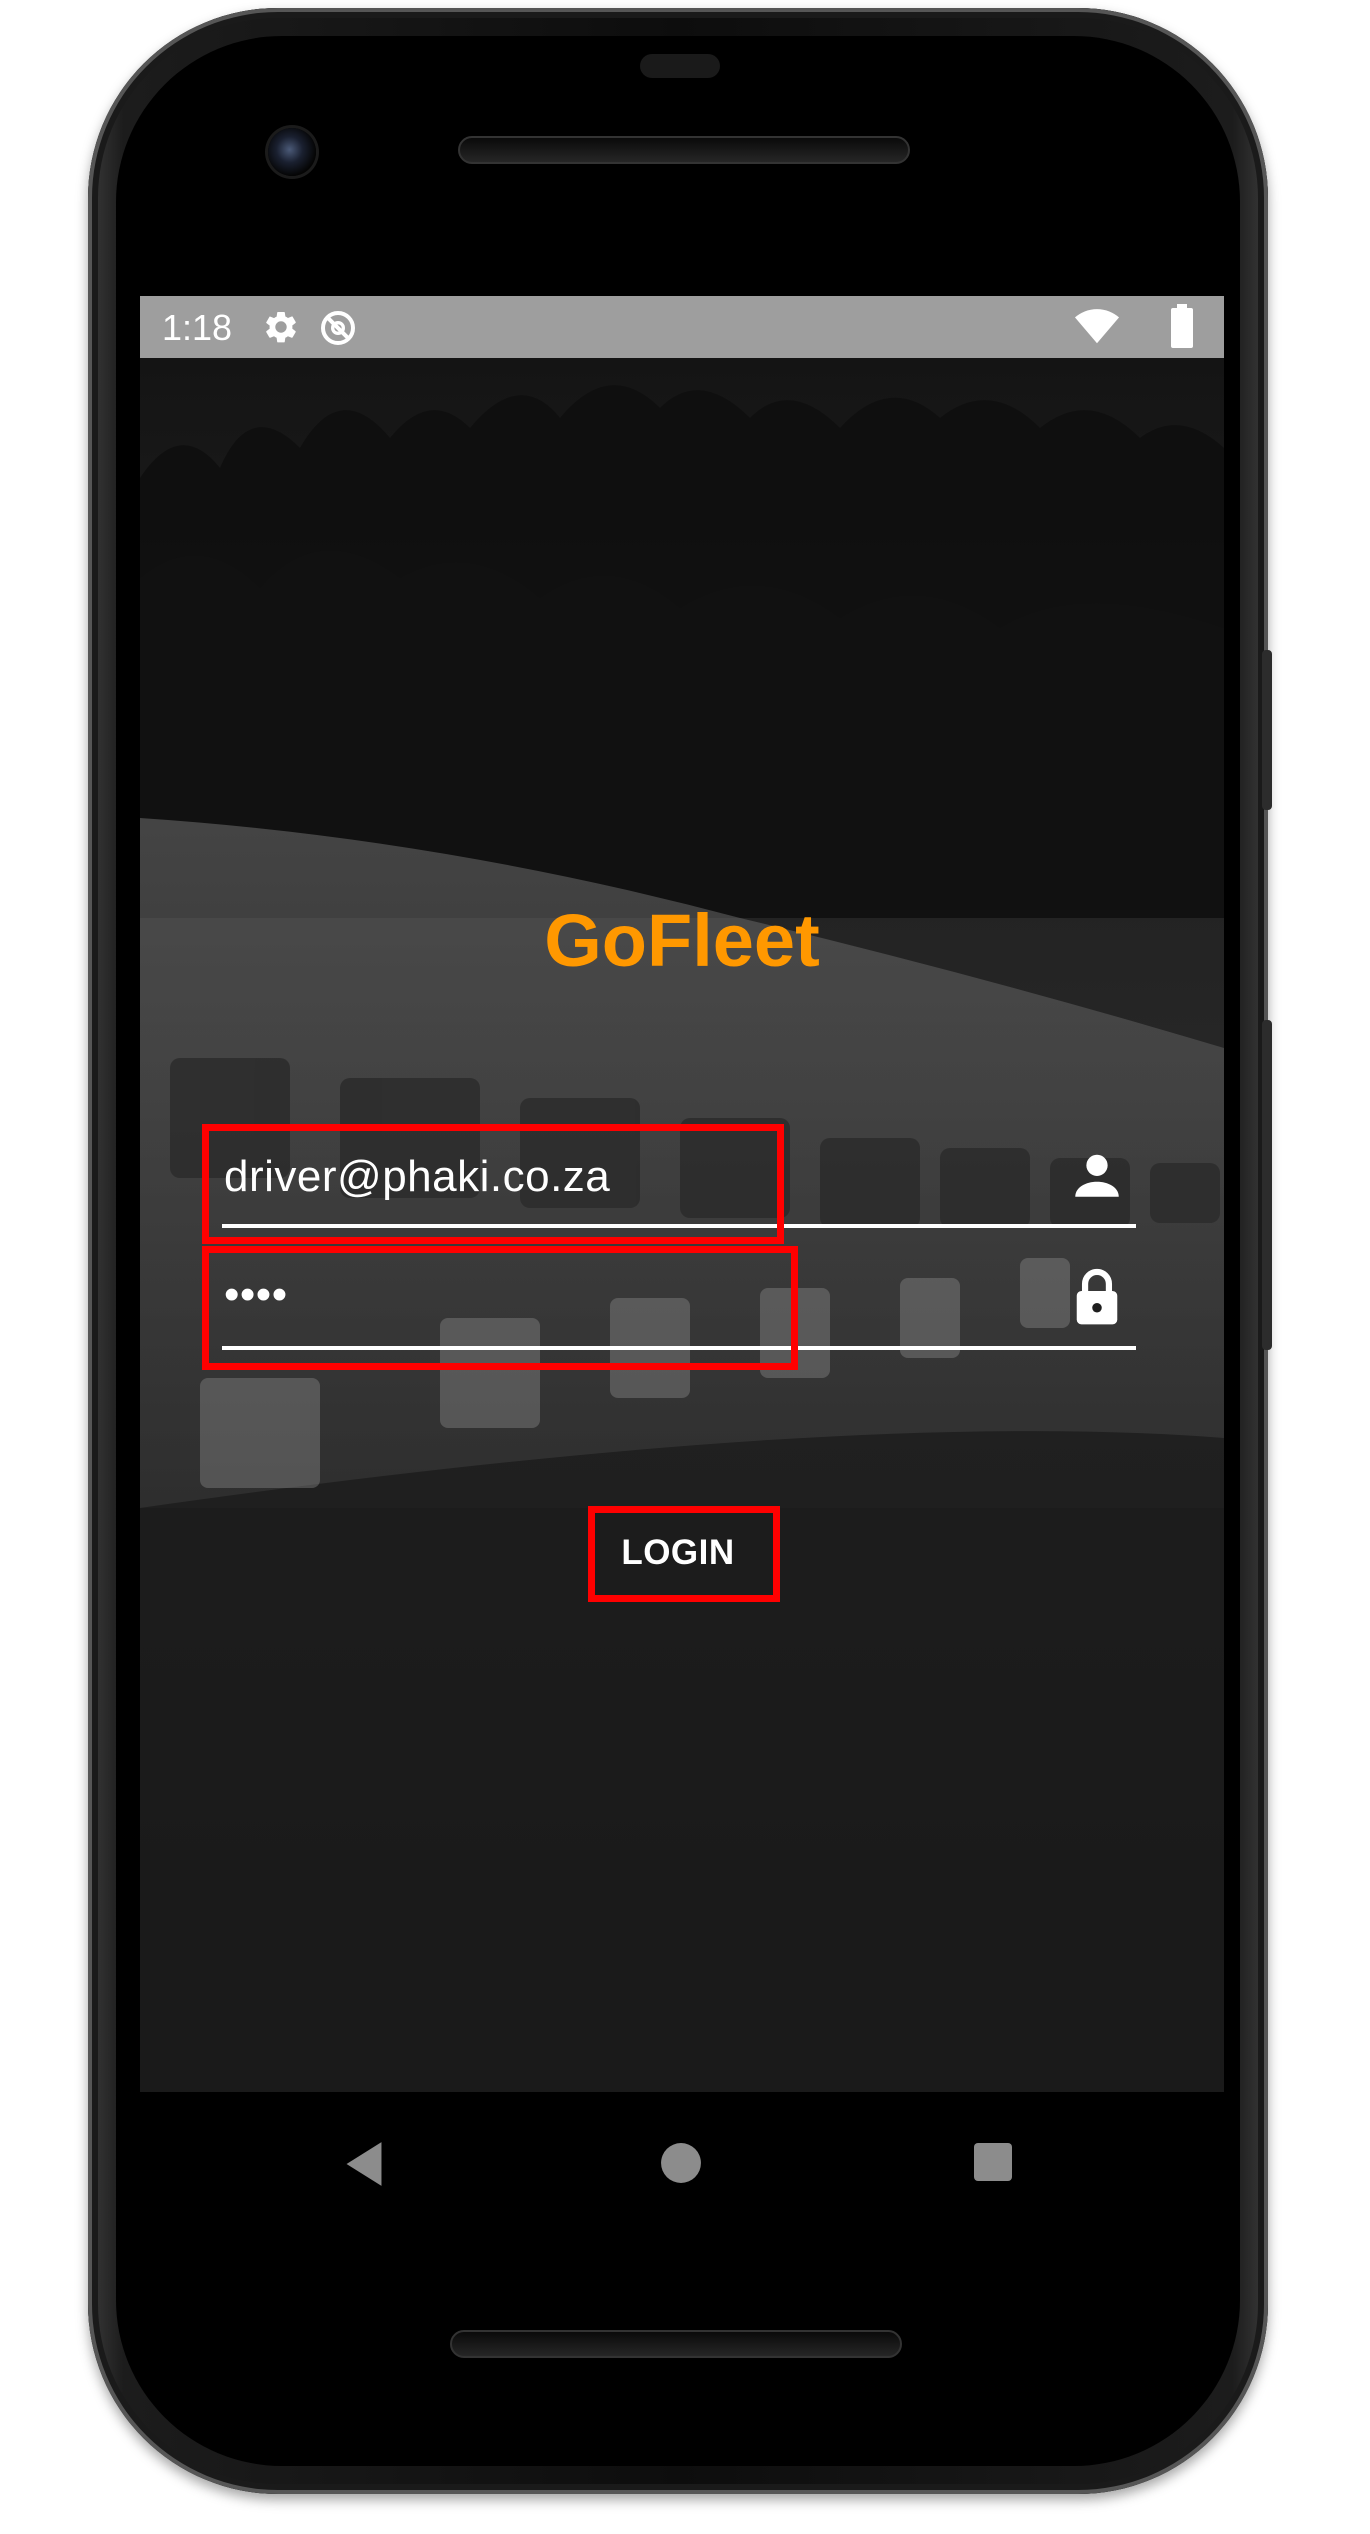  I want to click on app-title: GoFleet, so click(682, 940).